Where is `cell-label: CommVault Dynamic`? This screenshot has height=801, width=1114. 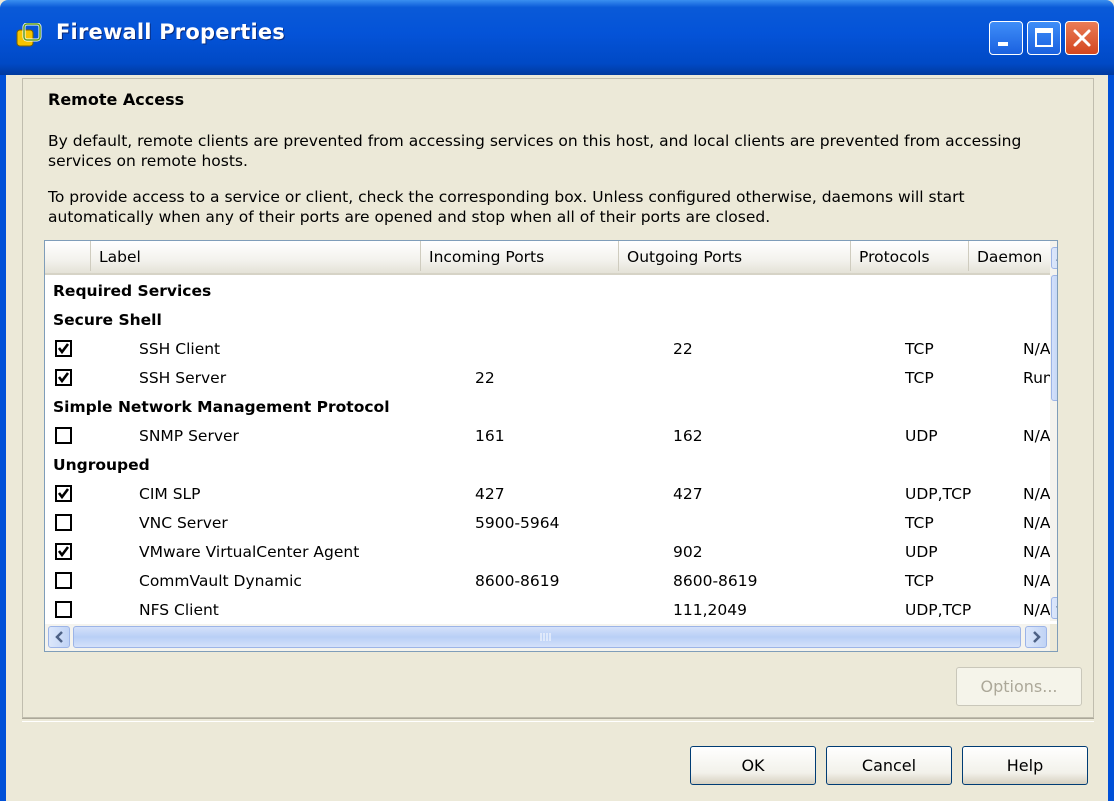
cell-label: CommVault Dynamic is located at coordinates (220, 581).